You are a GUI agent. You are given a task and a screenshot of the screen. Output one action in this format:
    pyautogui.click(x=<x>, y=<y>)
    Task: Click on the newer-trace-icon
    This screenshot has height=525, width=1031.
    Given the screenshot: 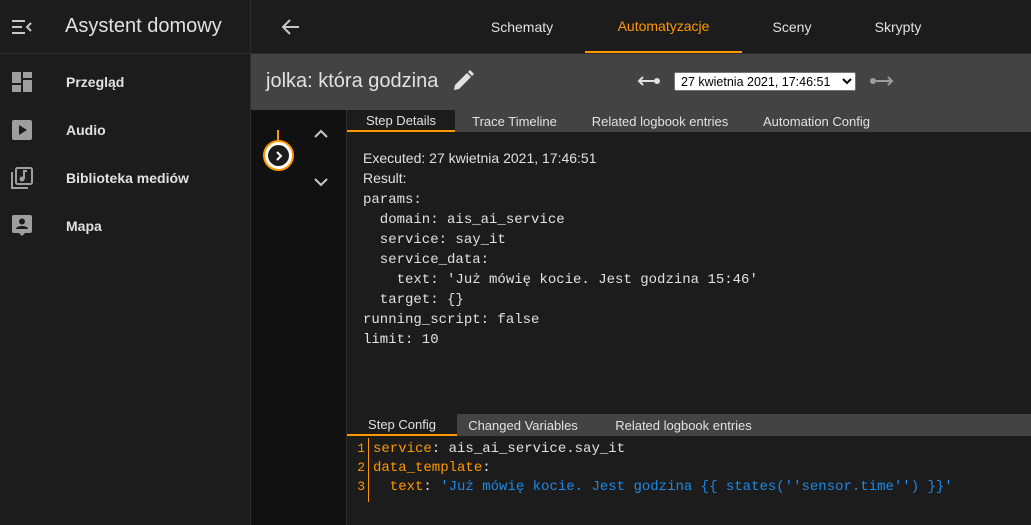 What is the action you would take?
    pyautogui.click(x=881, y=81)
    